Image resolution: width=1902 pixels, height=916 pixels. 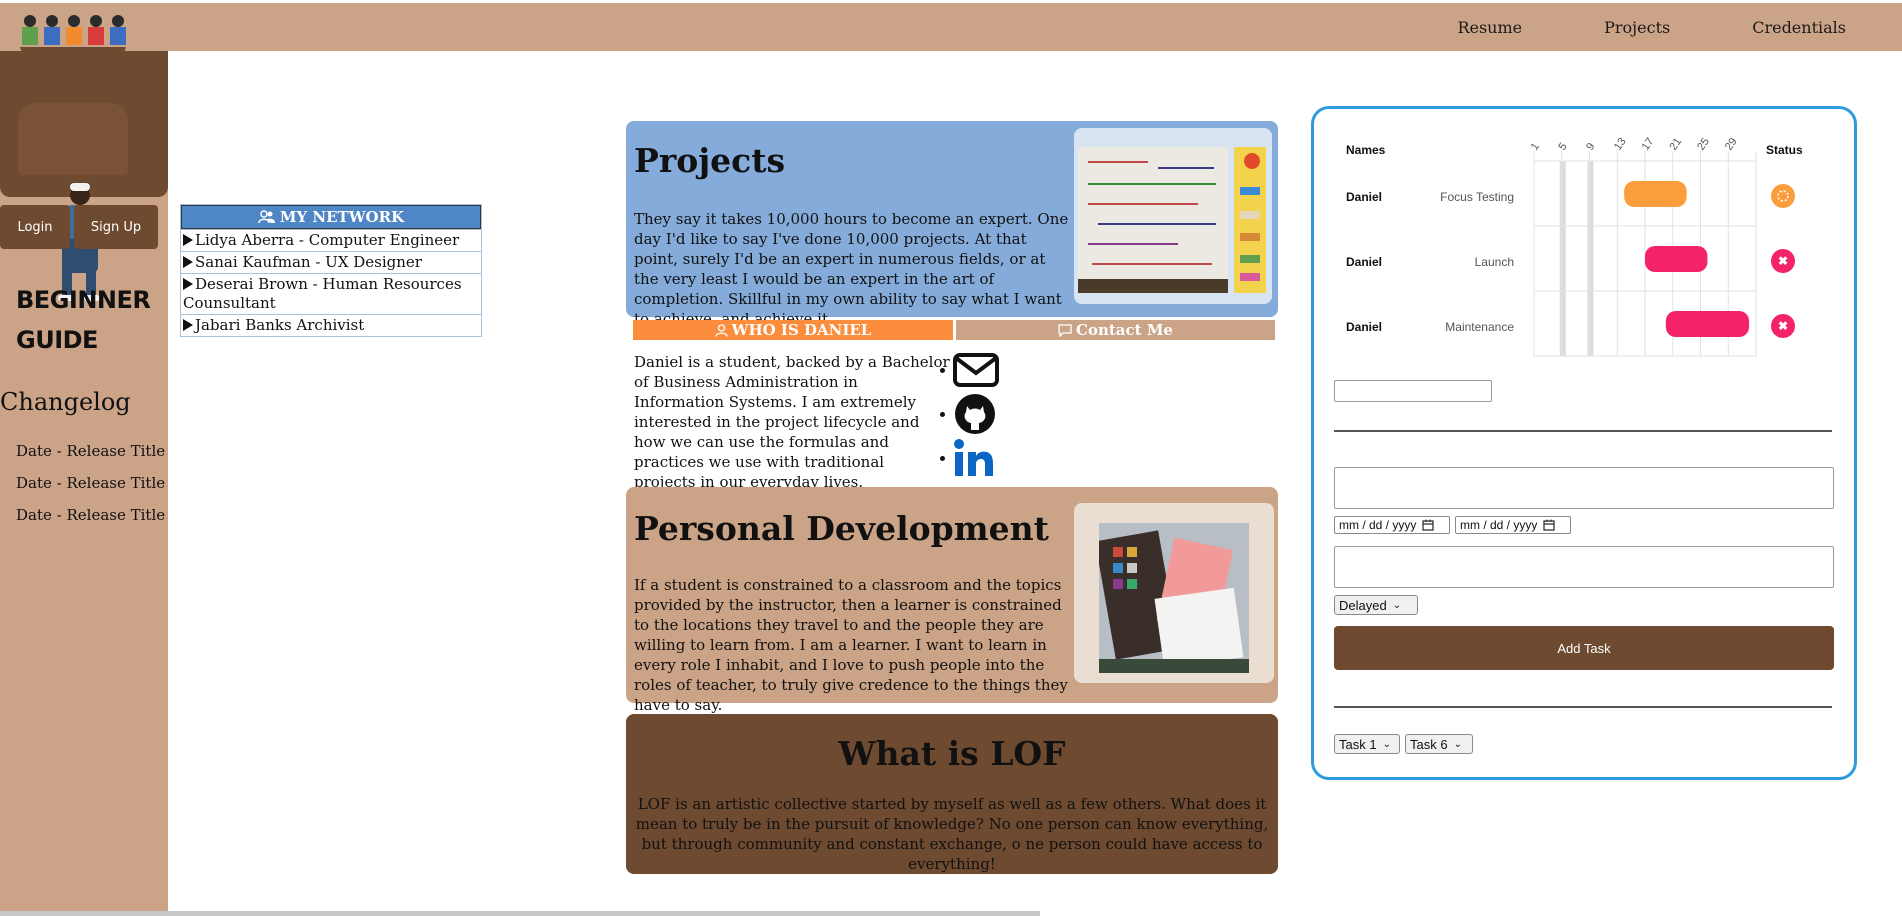 What do you see at coordinates (280, 325) in the screenshot?
I see `network-item-label: Jabari Banks Archivist` at bounding box center [280, 325].